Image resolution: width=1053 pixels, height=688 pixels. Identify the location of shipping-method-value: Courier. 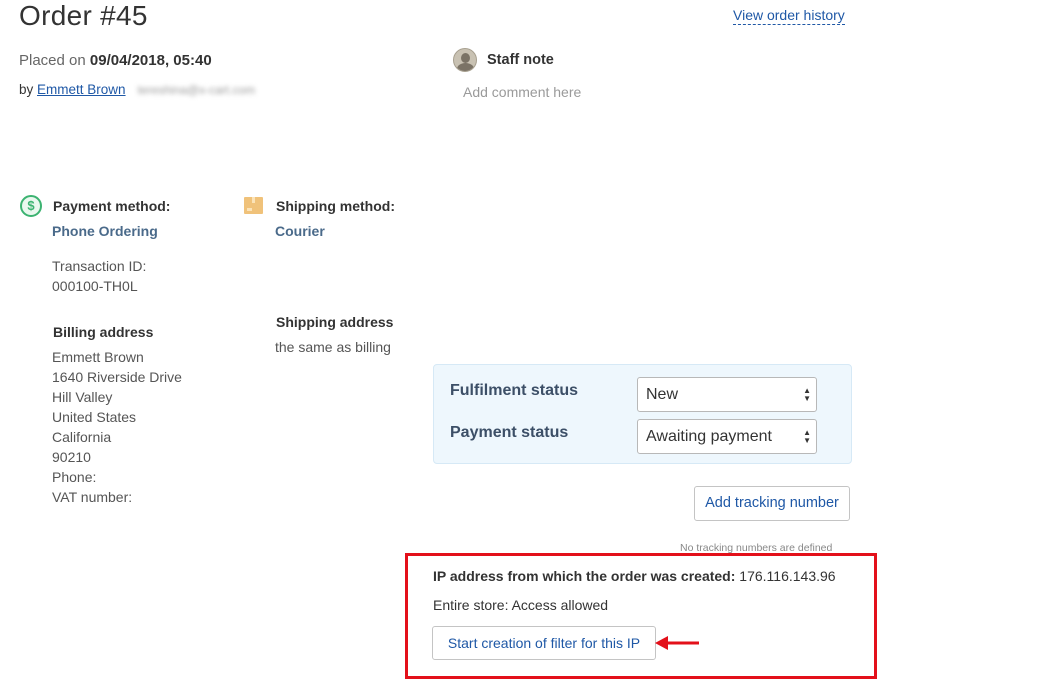
(300, 231).